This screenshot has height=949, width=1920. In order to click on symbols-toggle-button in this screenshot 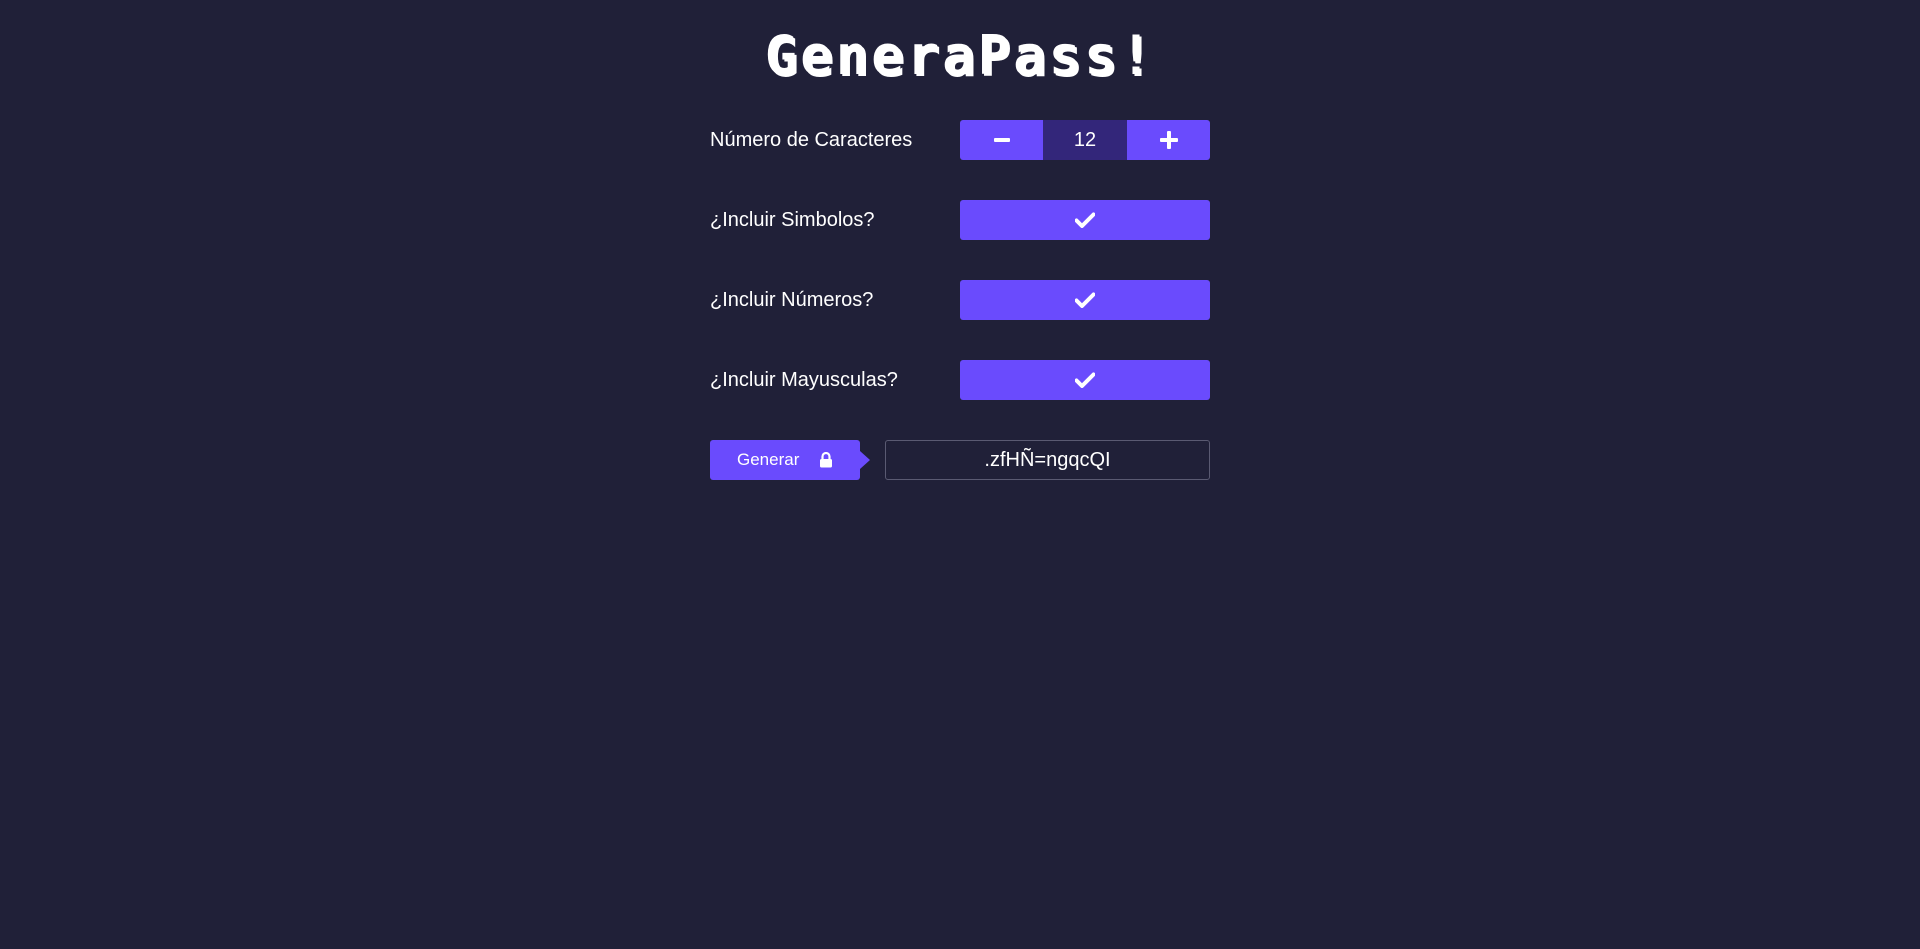, I will do `click(1085, 220)`.